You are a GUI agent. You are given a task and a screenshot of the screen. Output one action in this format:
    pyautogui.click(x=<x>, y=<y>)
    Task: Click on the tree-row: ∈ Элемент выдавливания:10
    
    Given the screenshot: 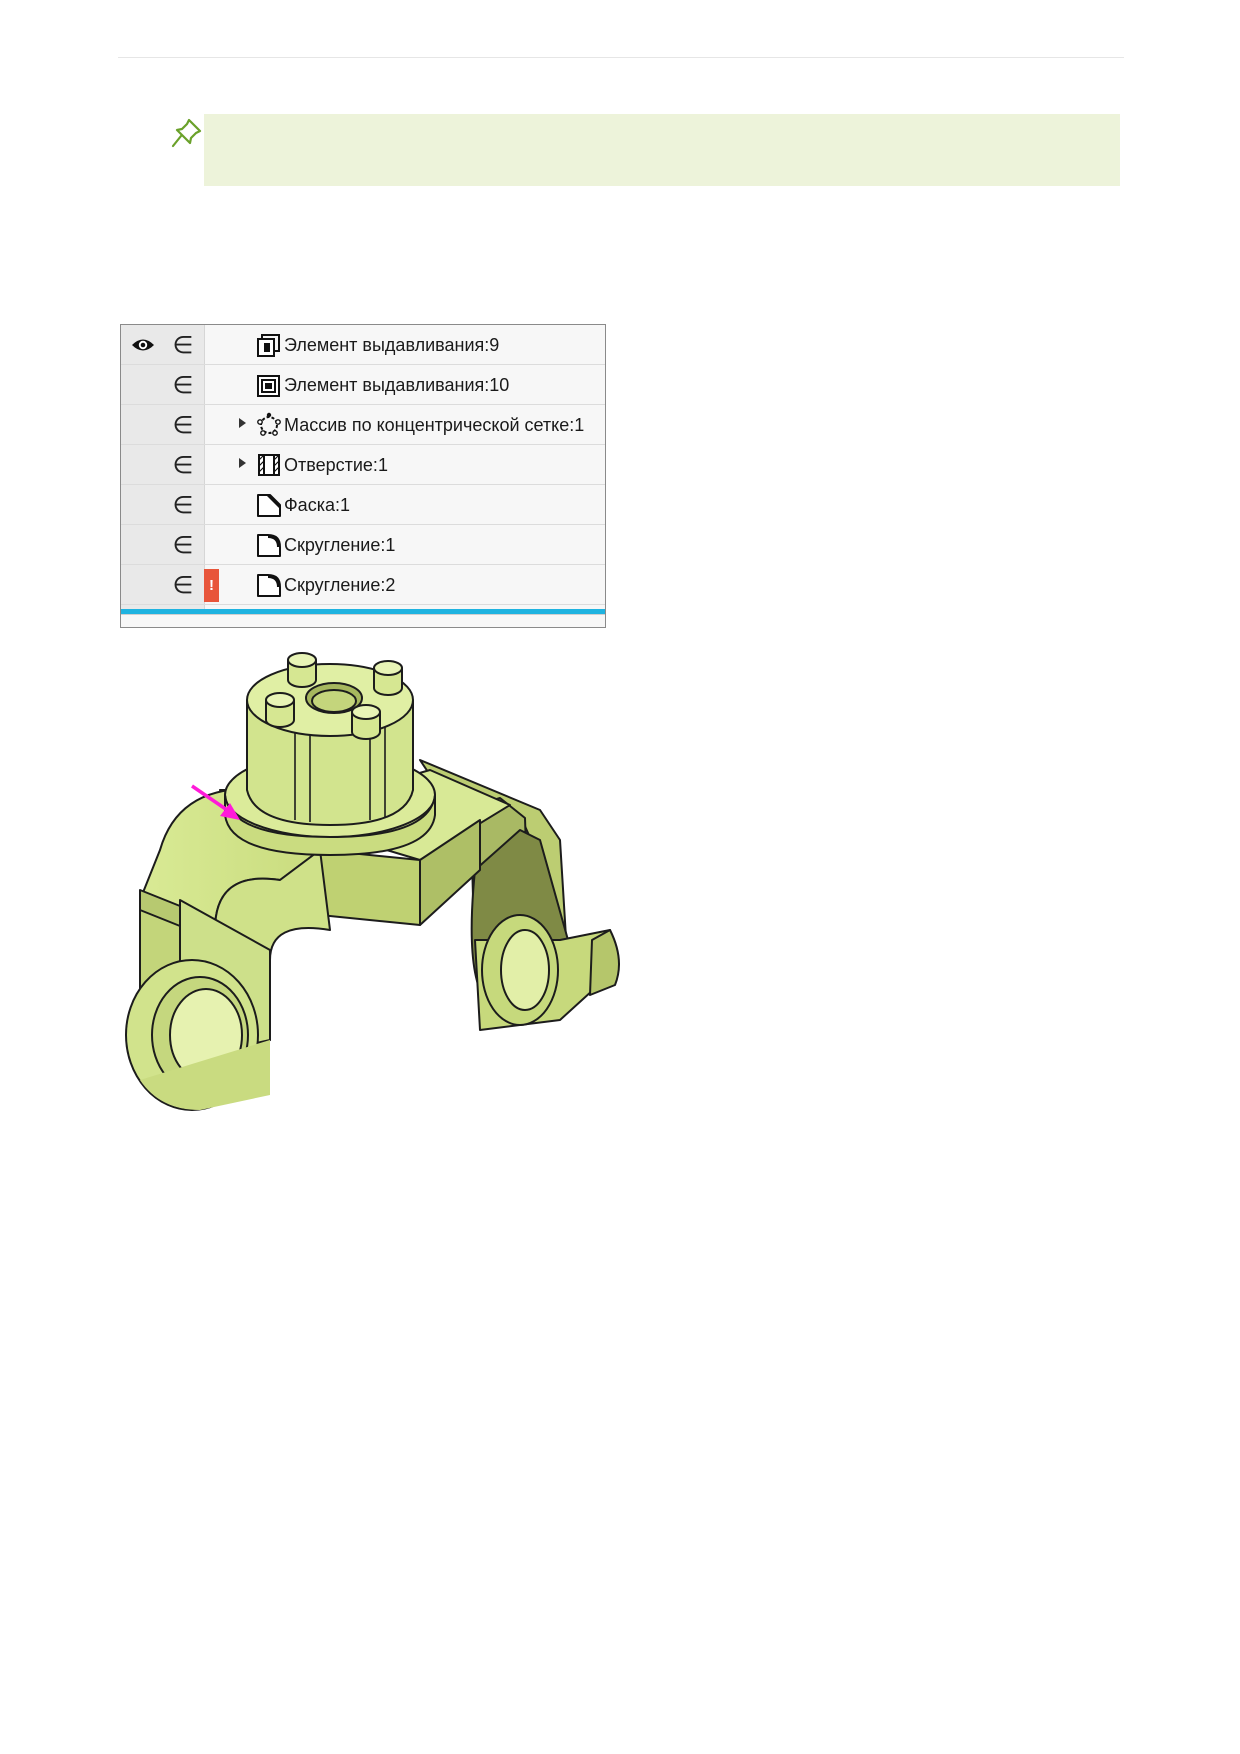 What is the action you would take?
    pyautogui.click(x=363, y=385)
    